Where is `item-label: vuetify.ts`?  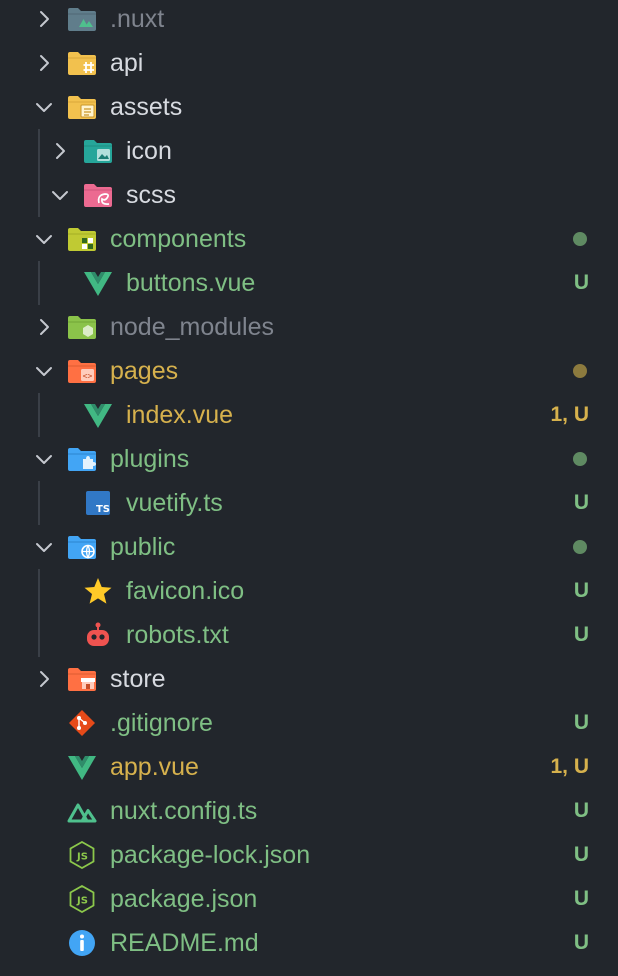
item-label: vuetify.ts is located at coordinates (174, 503).